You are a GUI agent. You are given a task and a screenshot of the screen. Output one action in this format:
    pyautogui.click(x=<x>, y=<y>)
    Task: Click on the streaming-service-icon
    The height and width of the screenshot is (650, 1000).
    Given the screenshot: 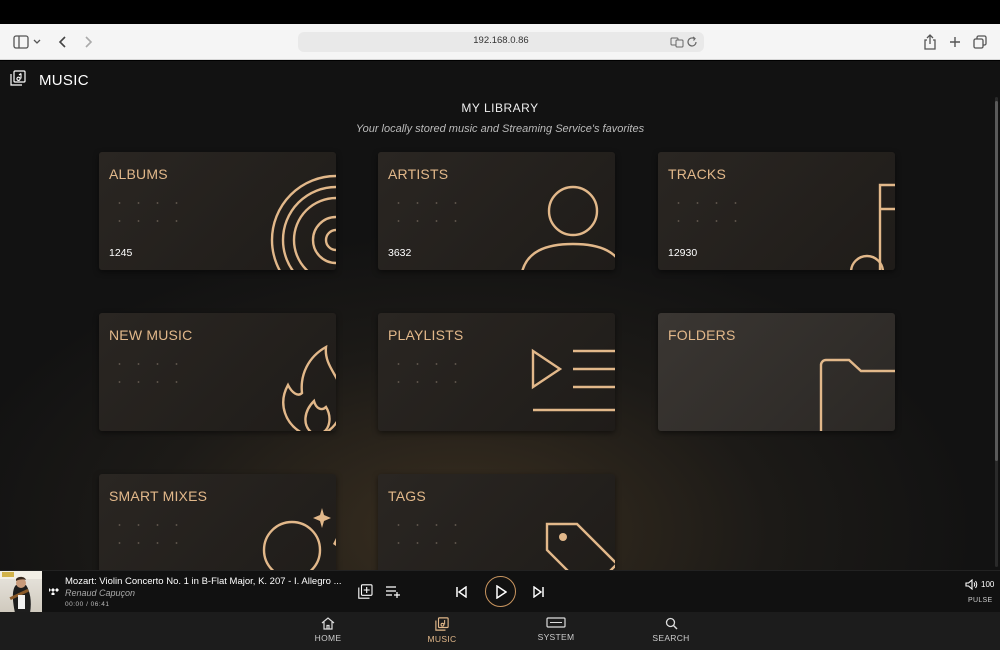 What is the action you would take?
    pyautogui.click(x=53, y=591)
    